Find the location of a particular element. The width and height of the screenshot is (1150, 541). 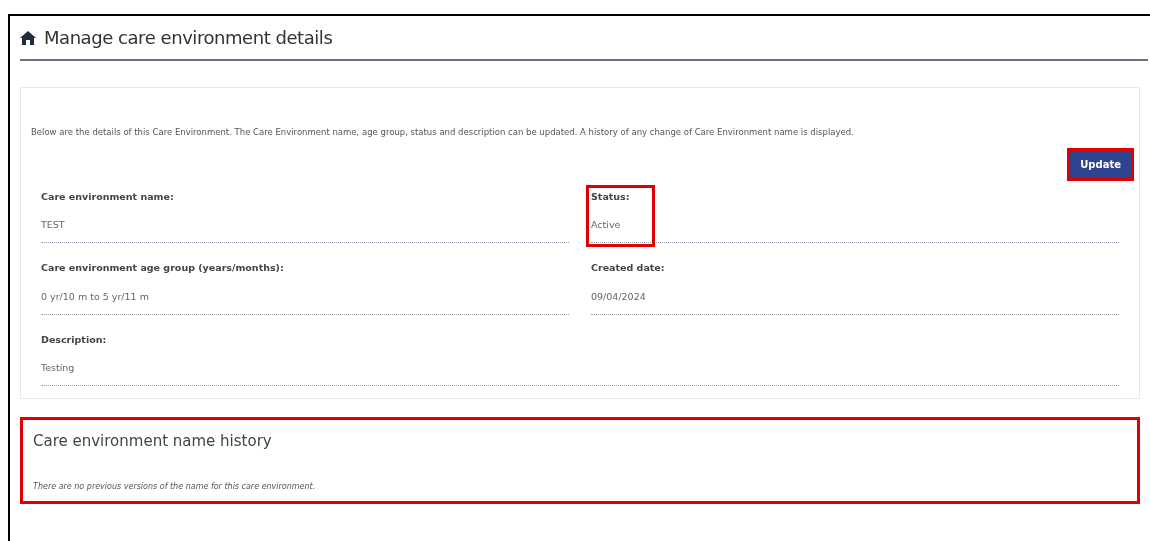

intro-text: Below are the details of this Care Environment. The Care Environment name, age group, status and description can be updated. A history of any change of Care Environment name is displayed. is located at coordinates (443, 132).